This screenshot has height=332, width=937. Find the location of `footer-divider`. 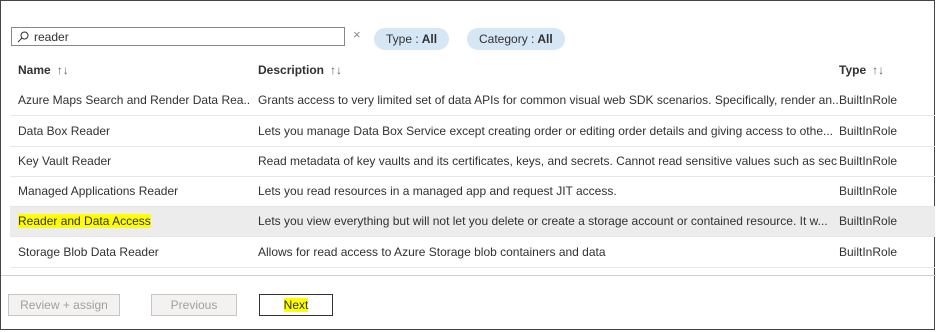

footer-divider is located at coordinates (468, 275).